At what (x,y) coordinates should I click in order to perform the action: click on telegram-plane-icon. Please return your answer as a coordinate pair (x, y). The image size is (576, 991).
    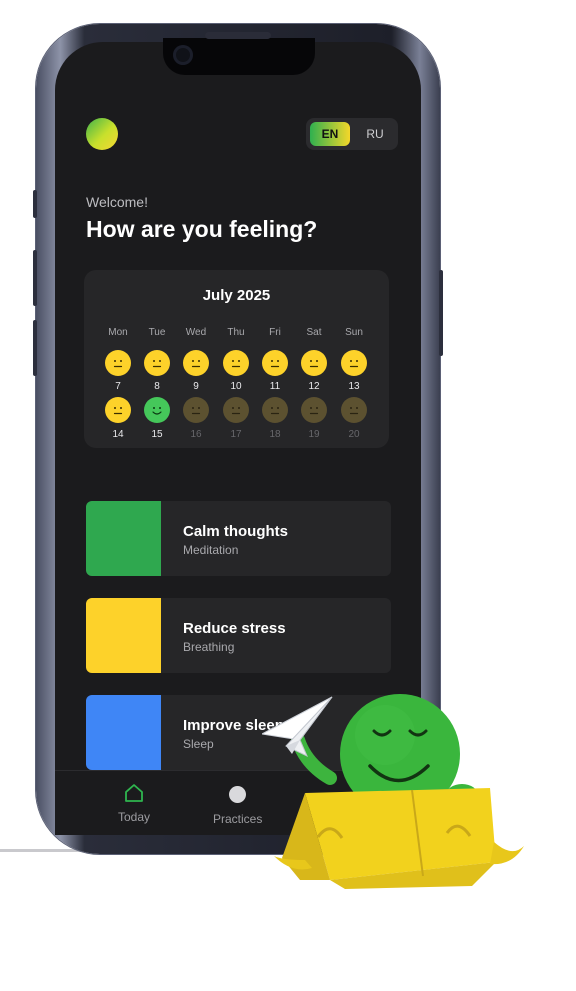
    Looking at the image, I should click on (297, 727).